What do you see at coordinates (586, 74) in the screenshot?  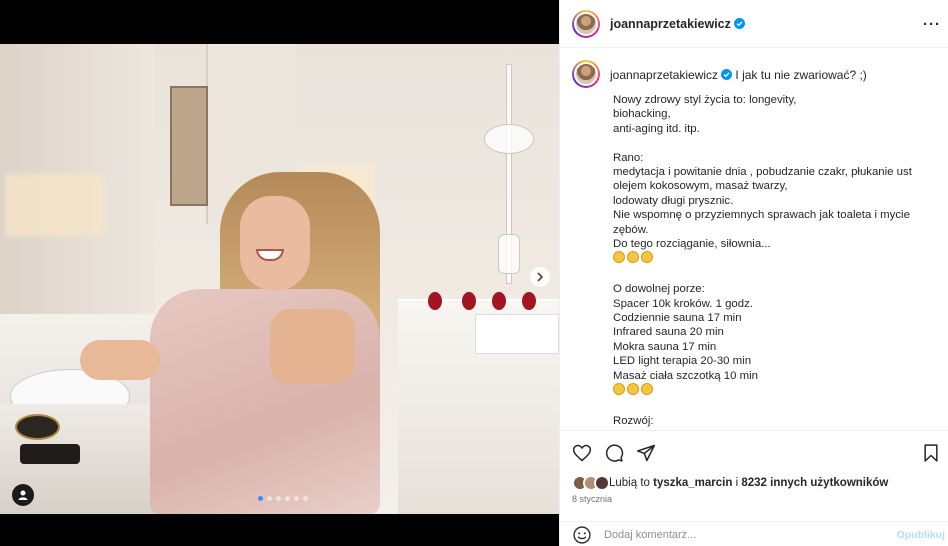 I see `caption-avatar` at bounding box center [586, 74].